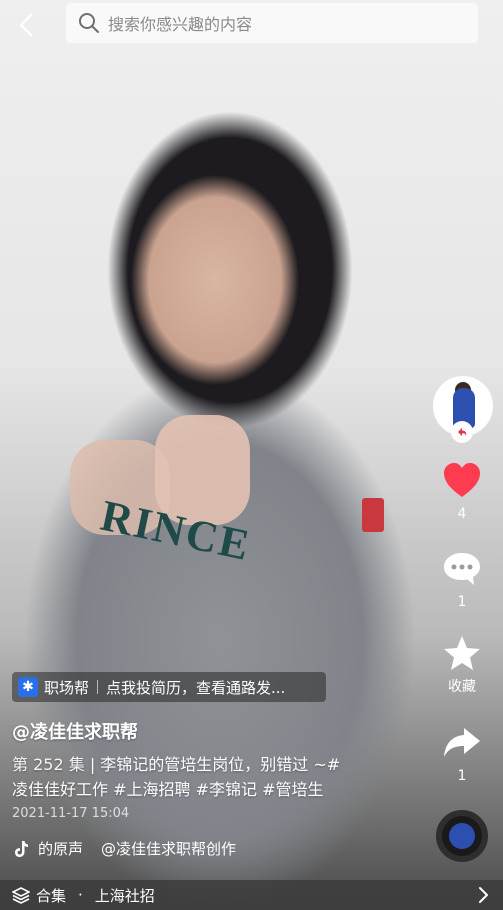 The image size is (503, 910). Describe the element at coordinates (462, 776) in the screenshot. I see `share-count: 1` at that location.